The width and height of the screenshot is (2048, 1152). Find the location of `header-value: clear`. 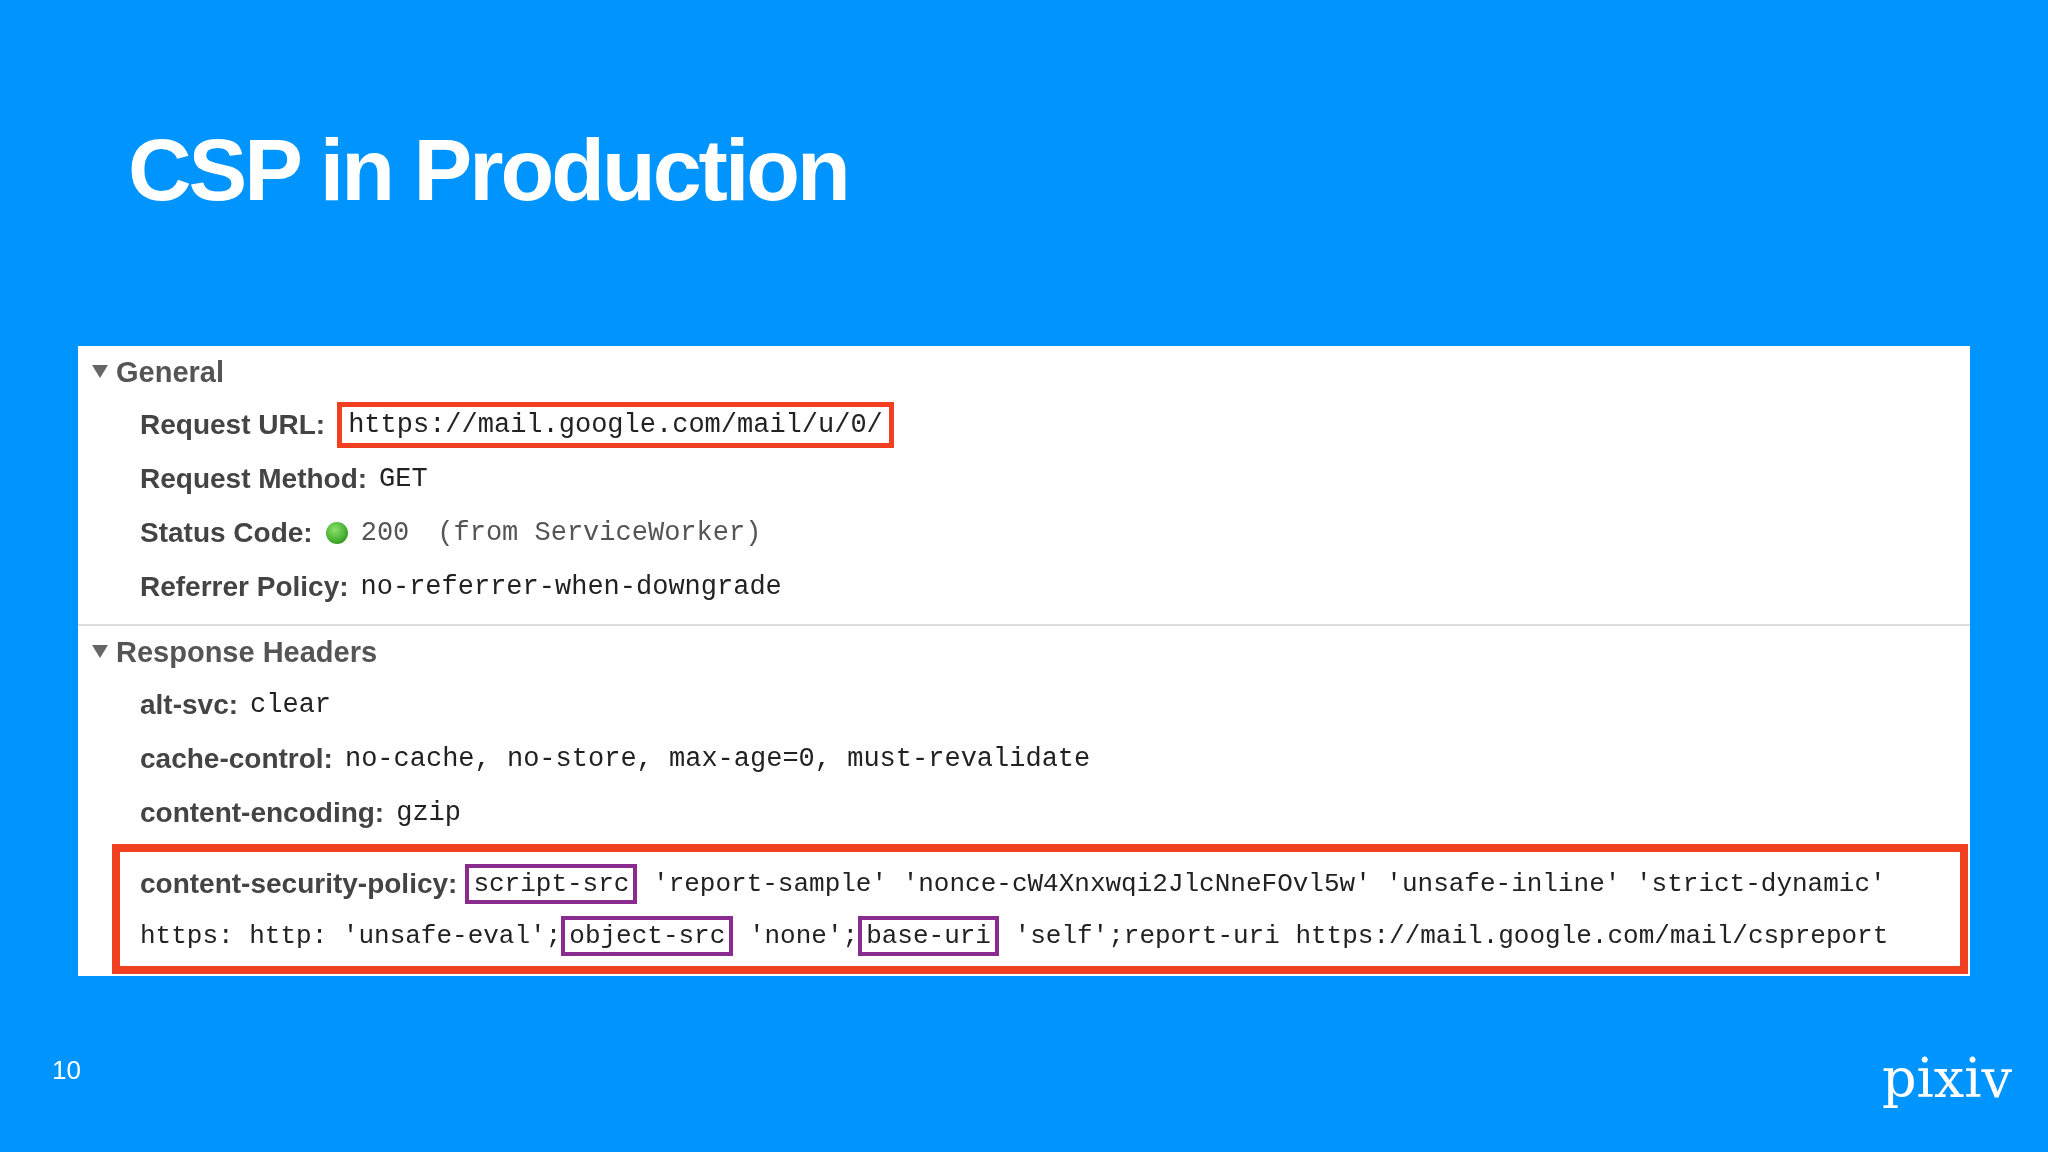

header-value: clear is located at coordinates (291, 705).